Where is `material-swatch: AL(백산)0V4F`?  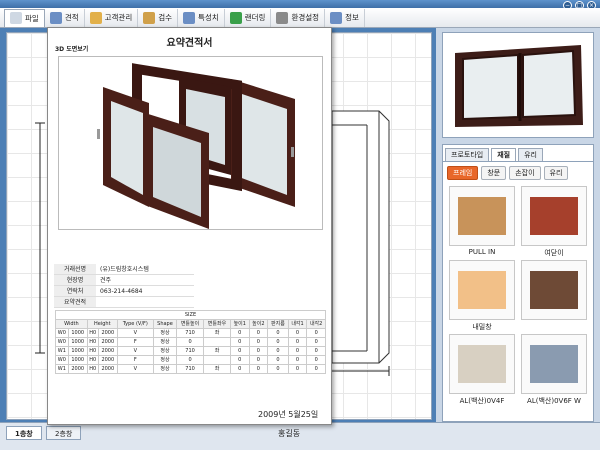
material-swatch: AL(백산)0V4F is located at coordinates (482, 370).